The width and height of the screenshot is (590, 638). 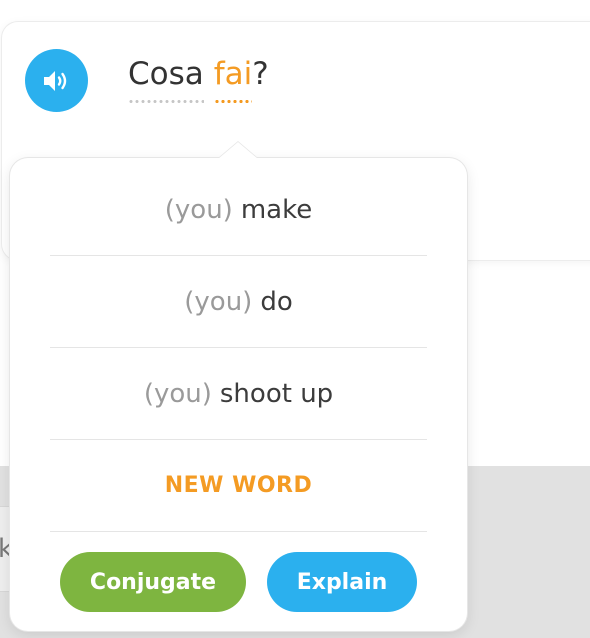 I want to click on translation-word: make, so click(x=276, y=209).